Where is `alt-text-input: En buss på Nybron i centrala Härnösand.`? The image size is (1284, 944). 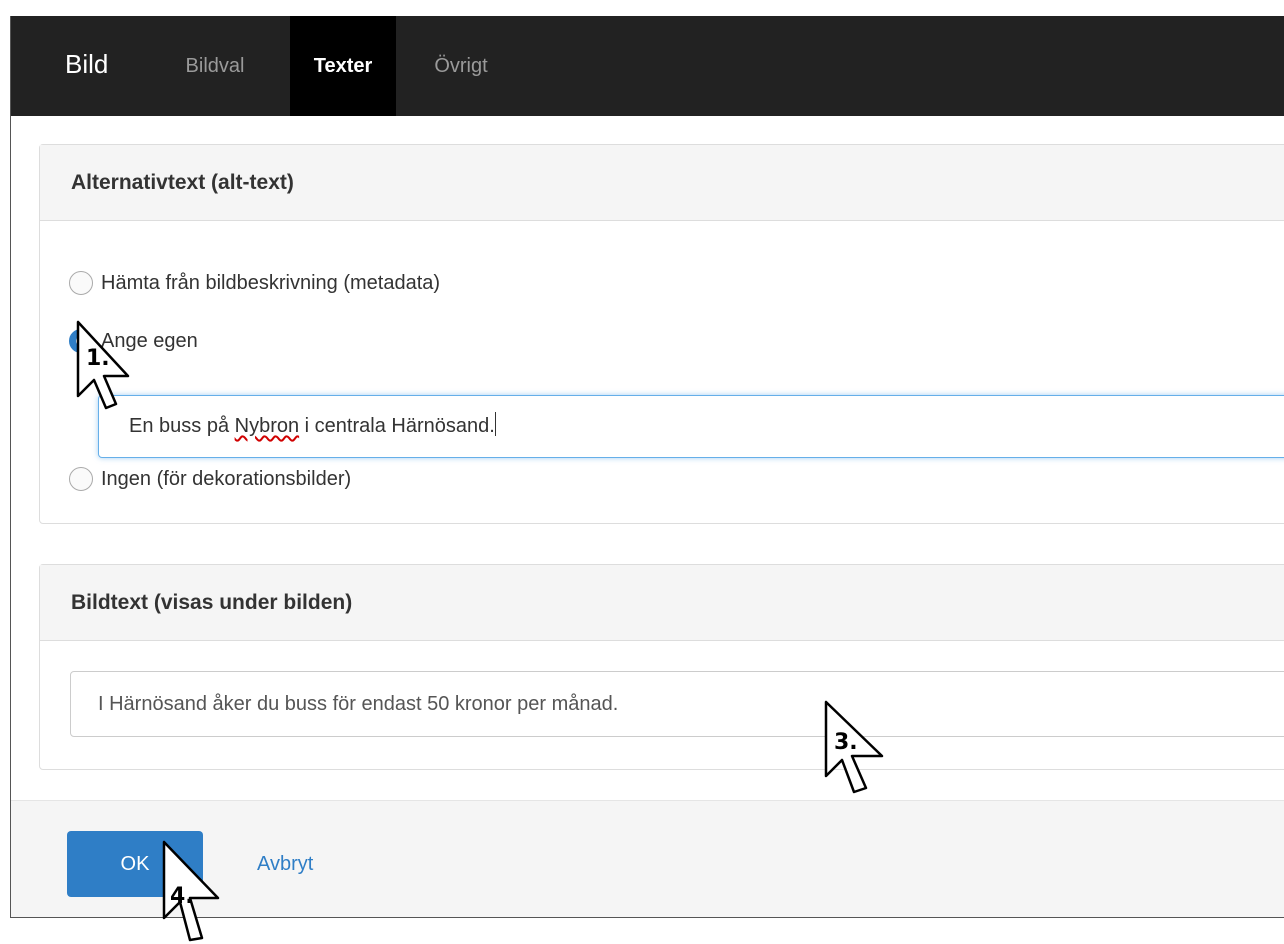 alt-text-input: En buss på Nybron i centrala Härnösand. is located at coordinates (691, 426).